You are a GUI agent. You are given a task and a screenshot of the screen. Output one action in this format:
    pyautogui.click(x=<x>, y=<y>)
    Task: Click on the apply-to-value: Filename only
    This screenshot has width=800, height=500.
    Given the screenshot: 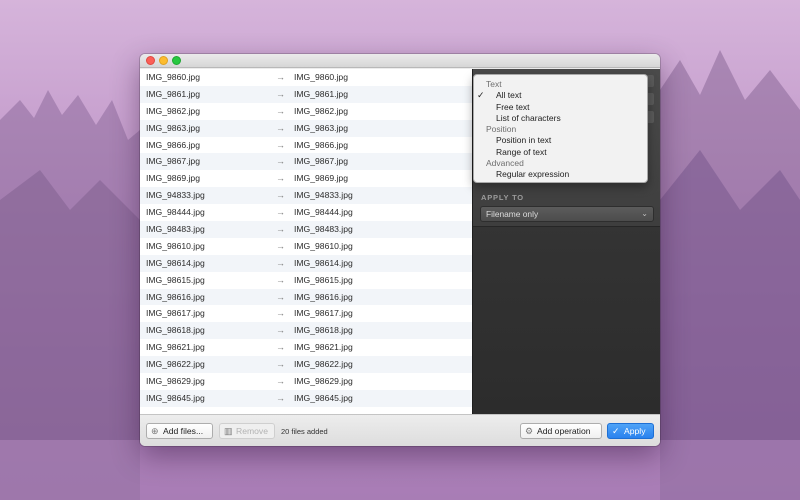 What is the action you would take?
    pyautogui.click(x=512, y=214)
    